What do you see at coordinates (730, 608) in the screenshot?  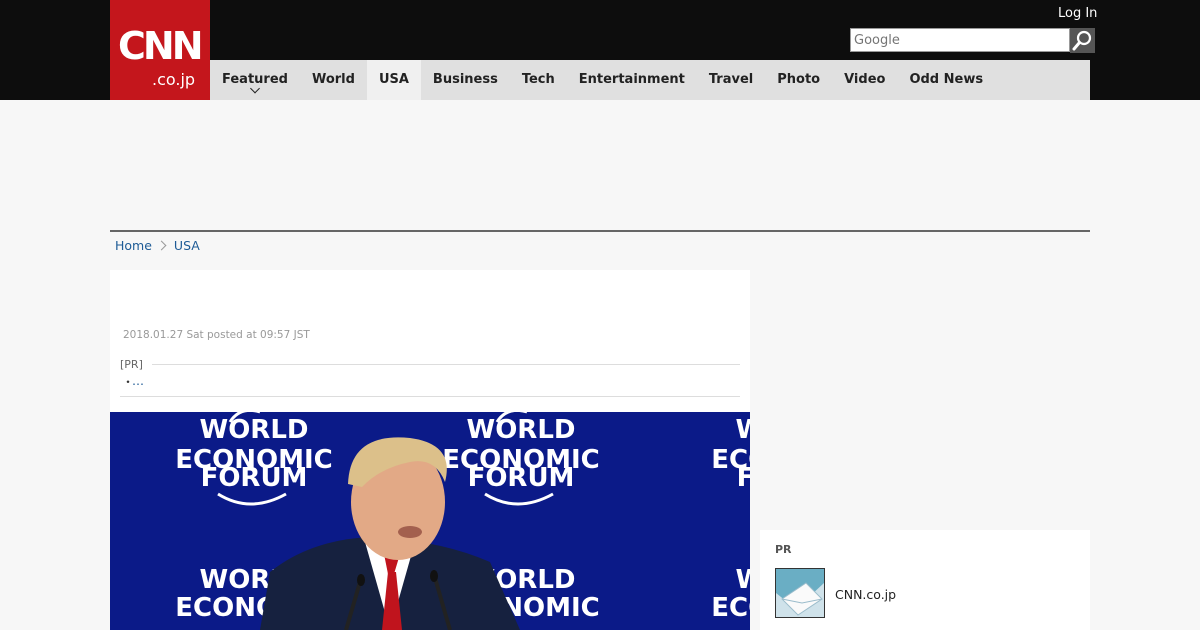 I see `backdrop-text: ECONOMIC` at bounding box center [730, 608].